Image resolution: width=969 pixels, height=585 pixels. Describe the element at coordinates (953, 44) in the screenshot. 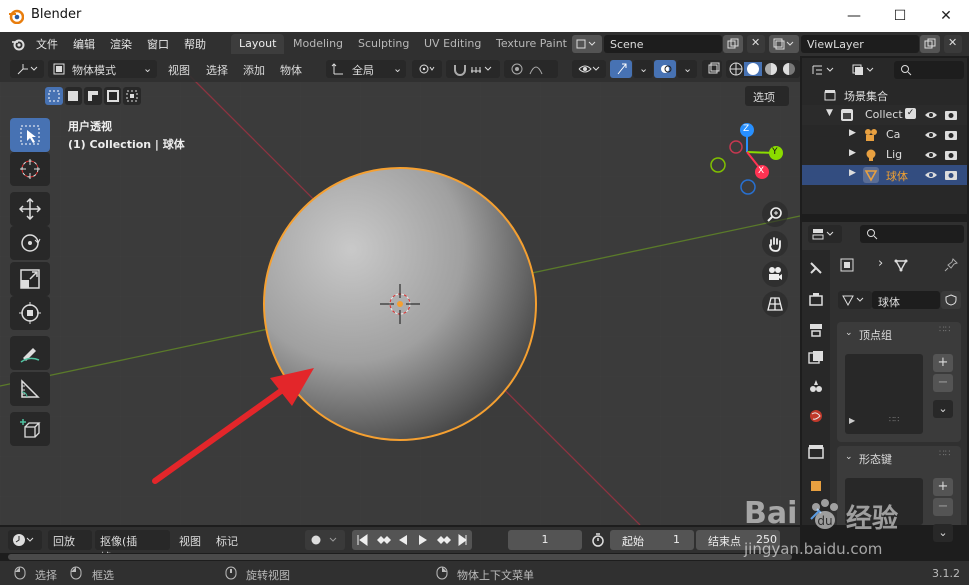

I see `remove-viewlayer-button: ✕` at that location.